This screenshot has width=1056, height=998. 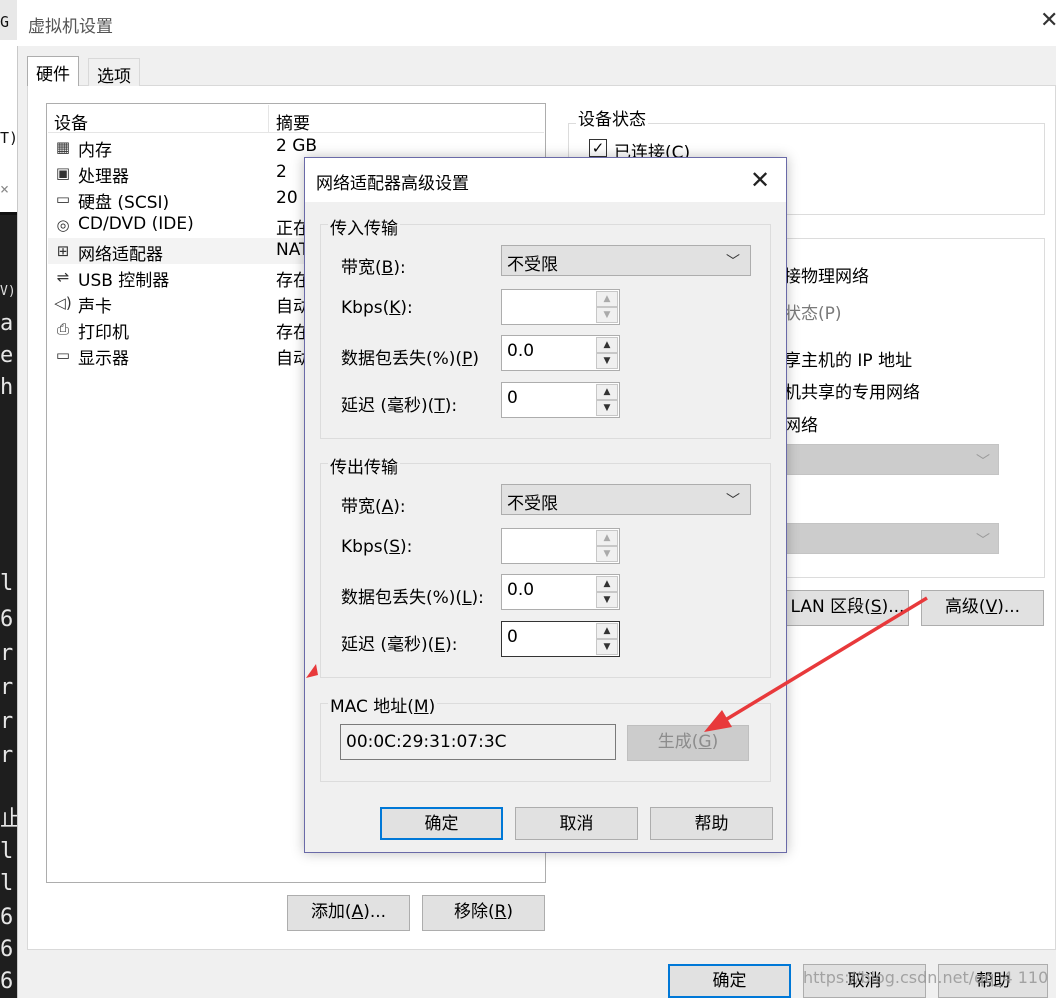 What do you see at coordinates (889, 459) in the screenshot?
I see `custom-network-select: ﹀` at bounding box center [889, 459].